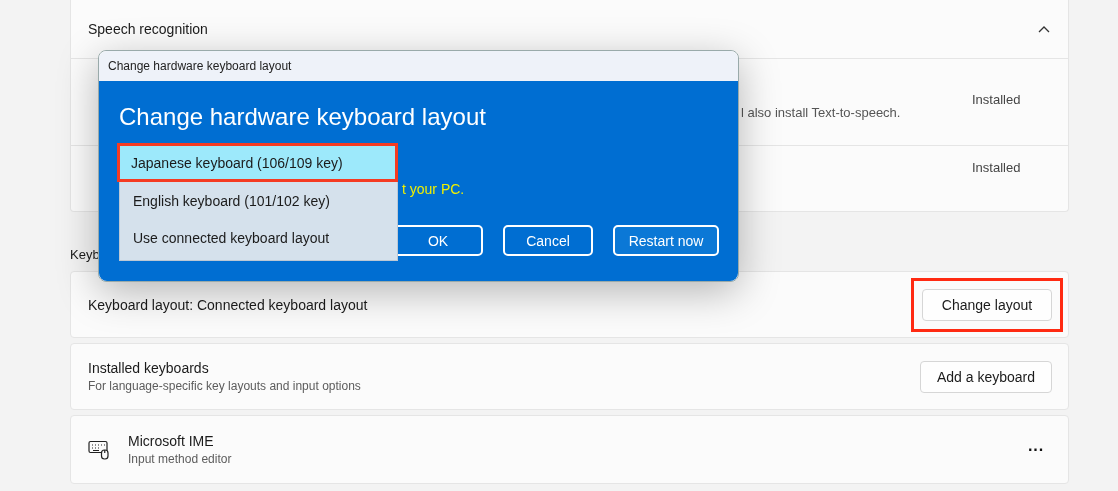  Describe the element at coordinates (257, 162) in the screenshot. I see `dropdown-option: Japanese keyboard (106/109 key)` at that location.